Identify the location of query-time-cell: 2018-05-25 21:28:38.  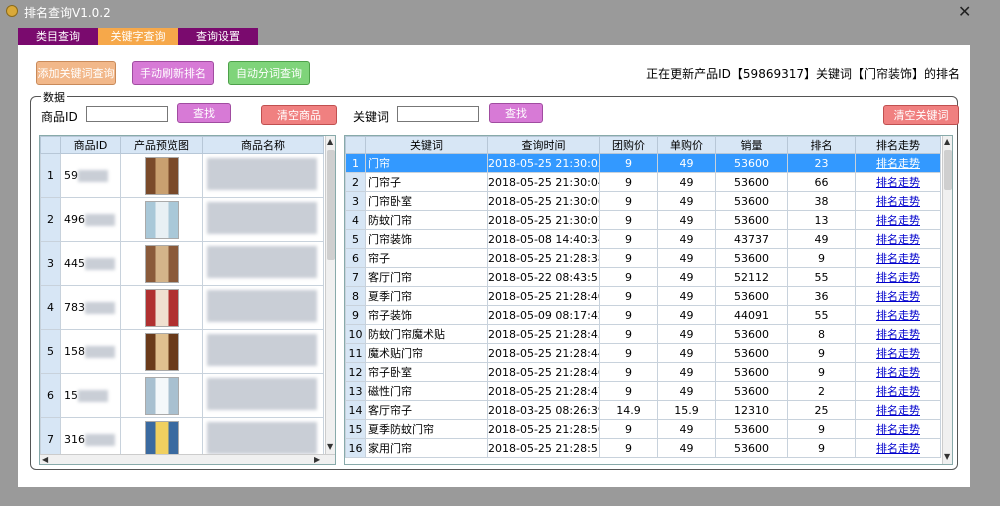
(543, 258).